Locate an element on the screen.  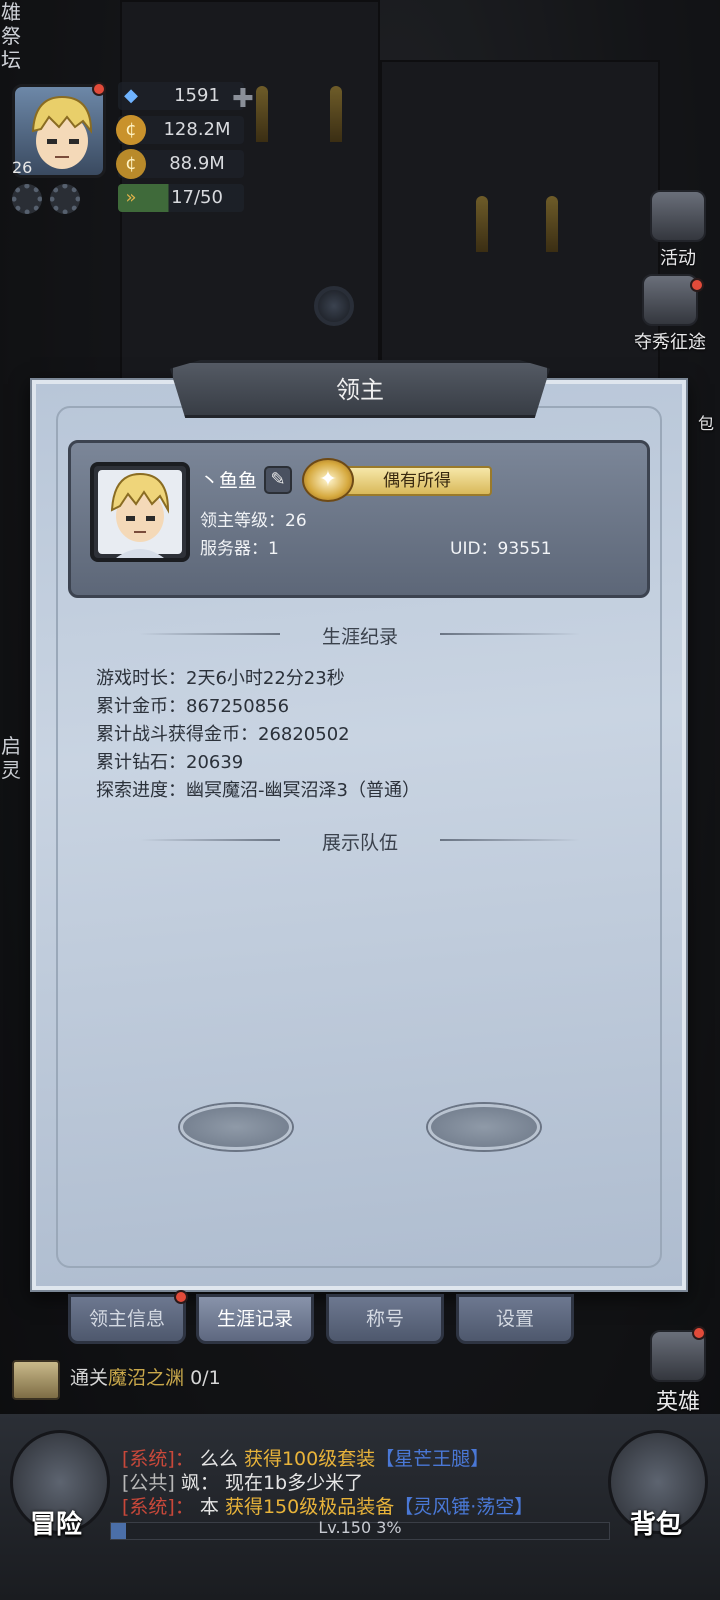
chat-message: [公共] 飒： 现在1b多少米了 is located at coordinates (242, 1481).